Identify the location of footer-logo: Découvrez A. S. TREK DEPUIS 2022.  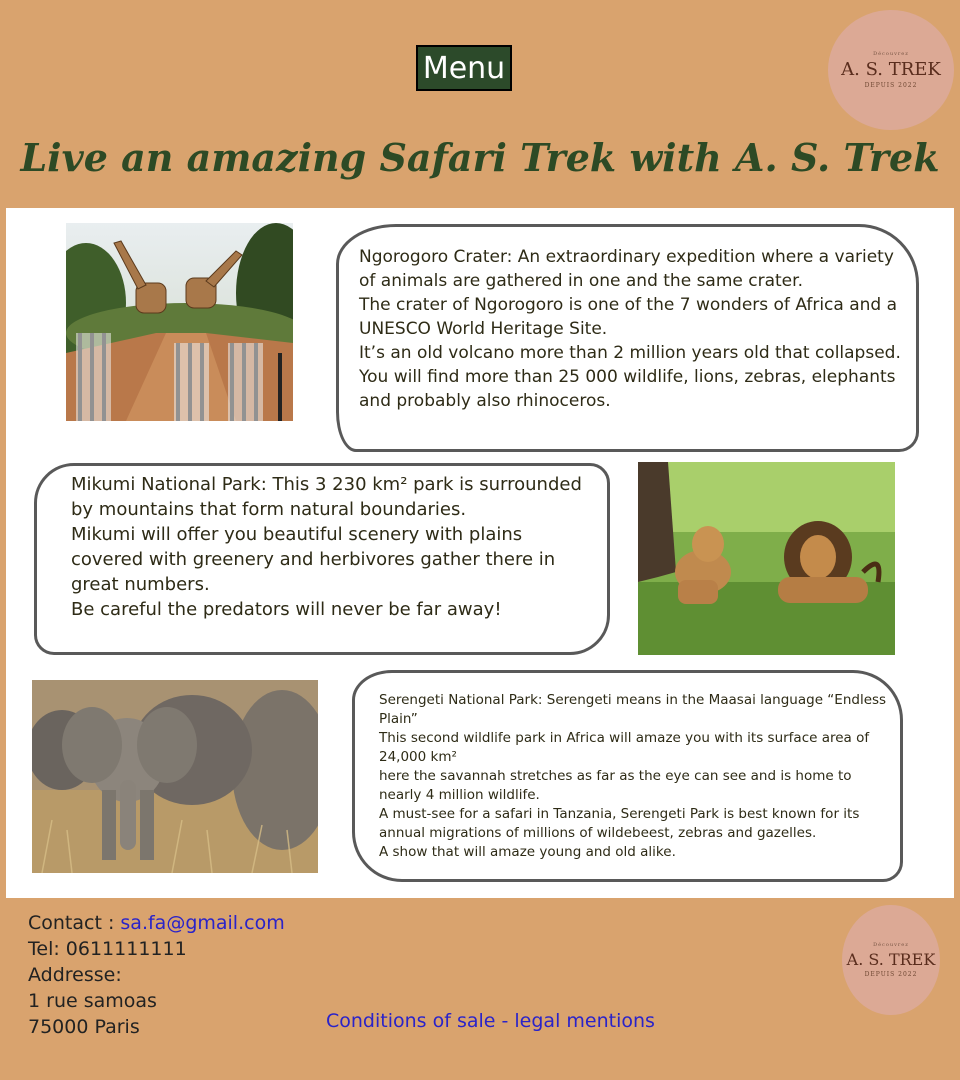
(891, 960).